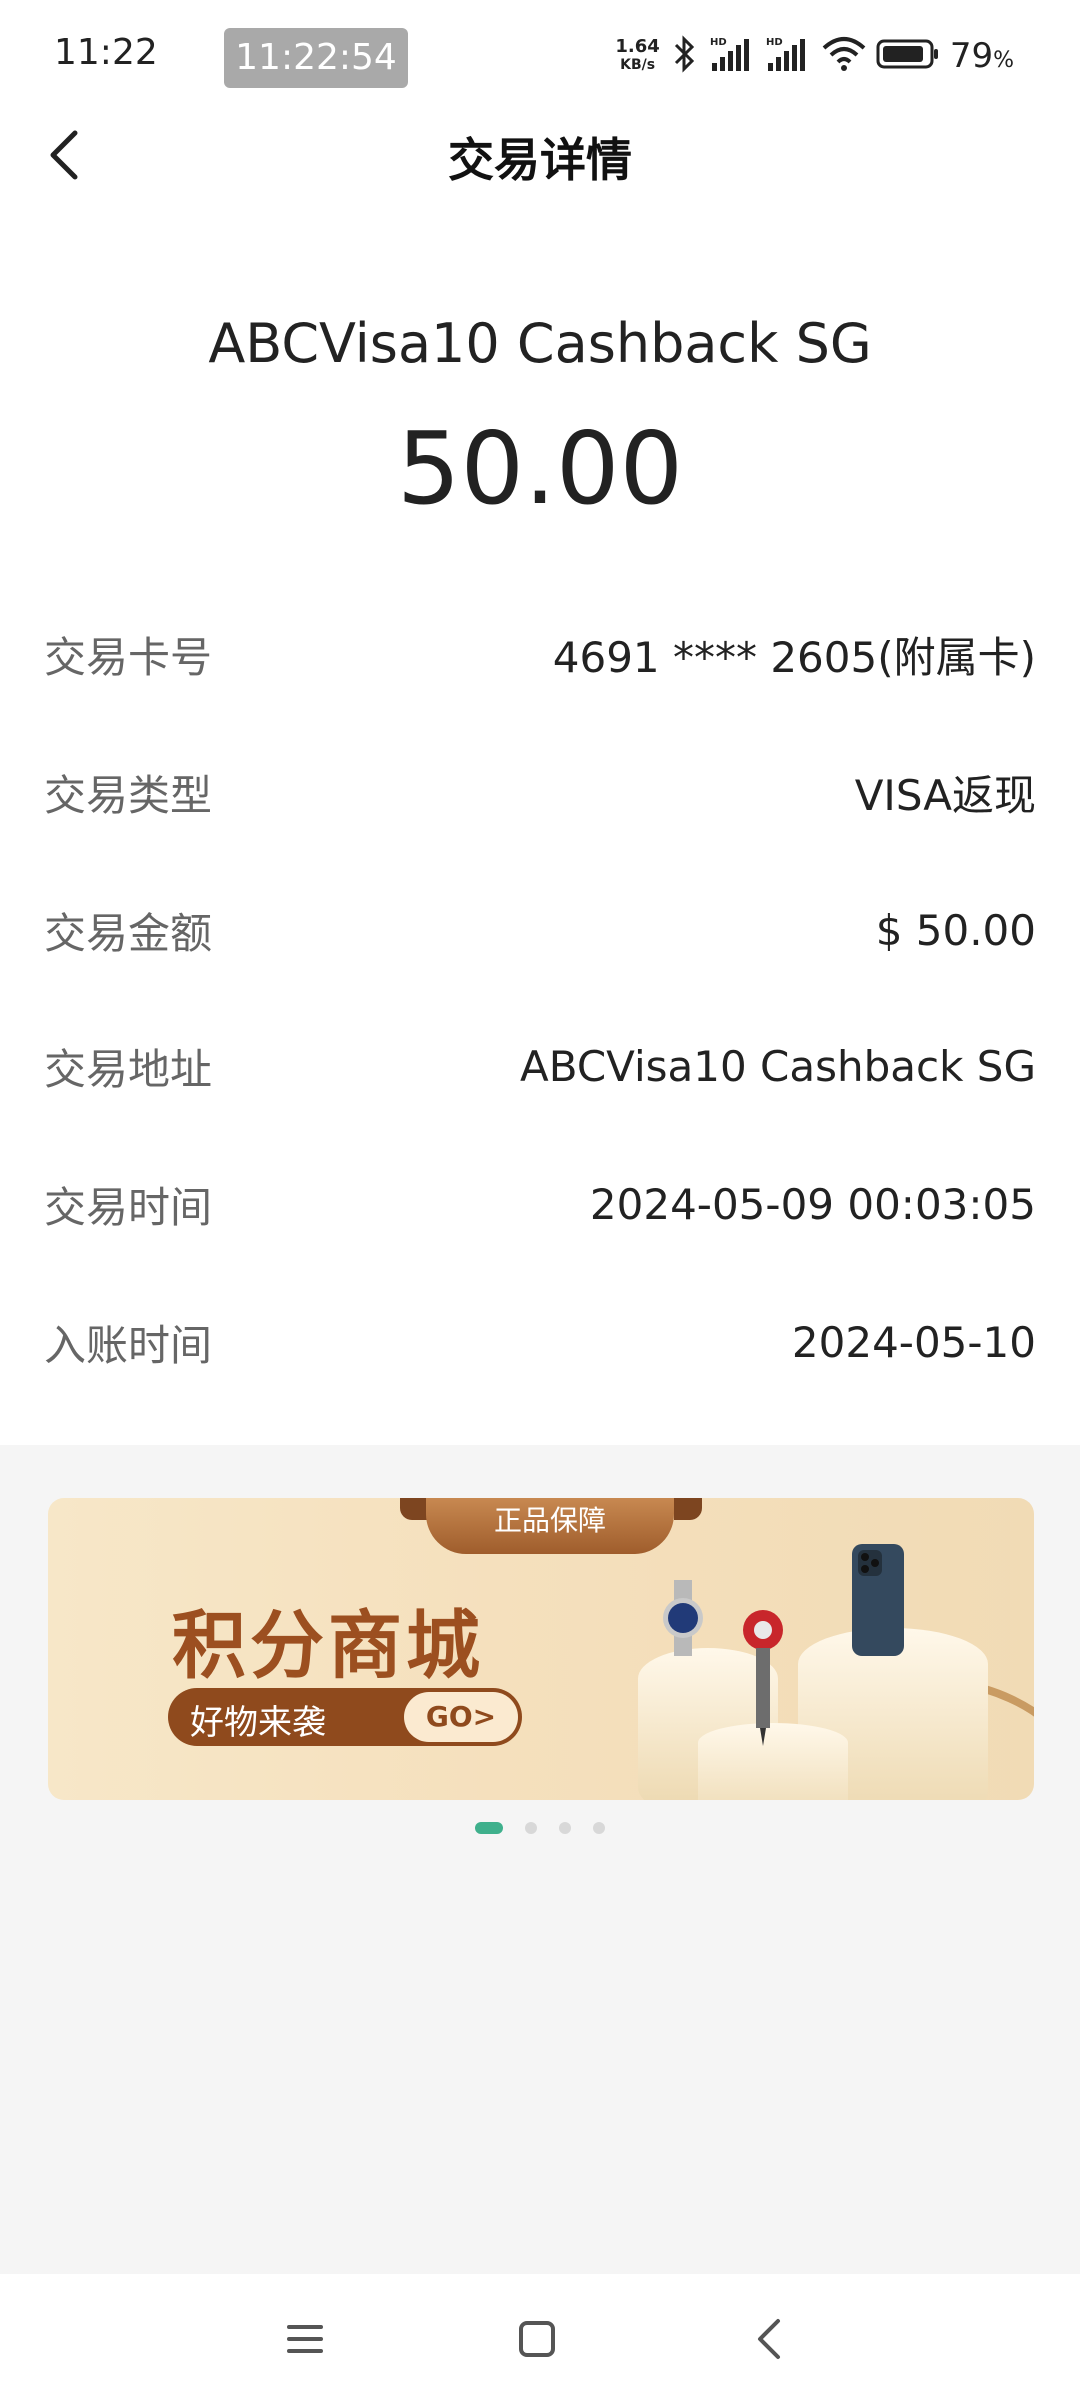 The width and height of the screenshot is (1080, 2400). What do you see at coordinates (945, 795) in the screenshot?
I see `detail-value: VISA返现` at bounding box center [945, 795].